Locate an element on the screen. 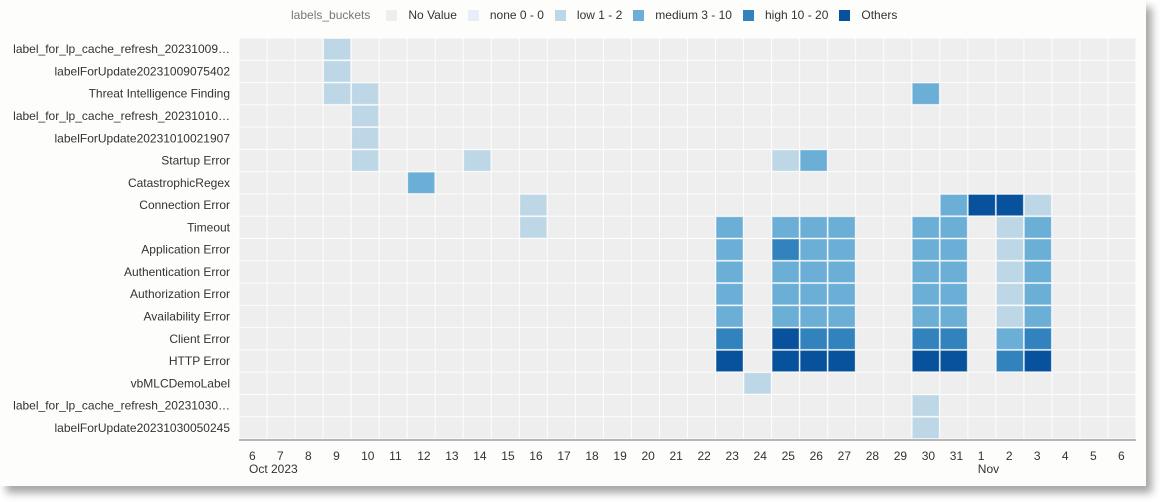 This screenshot has width=1170, height=502. x-tick-label: 17 is located at coordinates (564, 456).